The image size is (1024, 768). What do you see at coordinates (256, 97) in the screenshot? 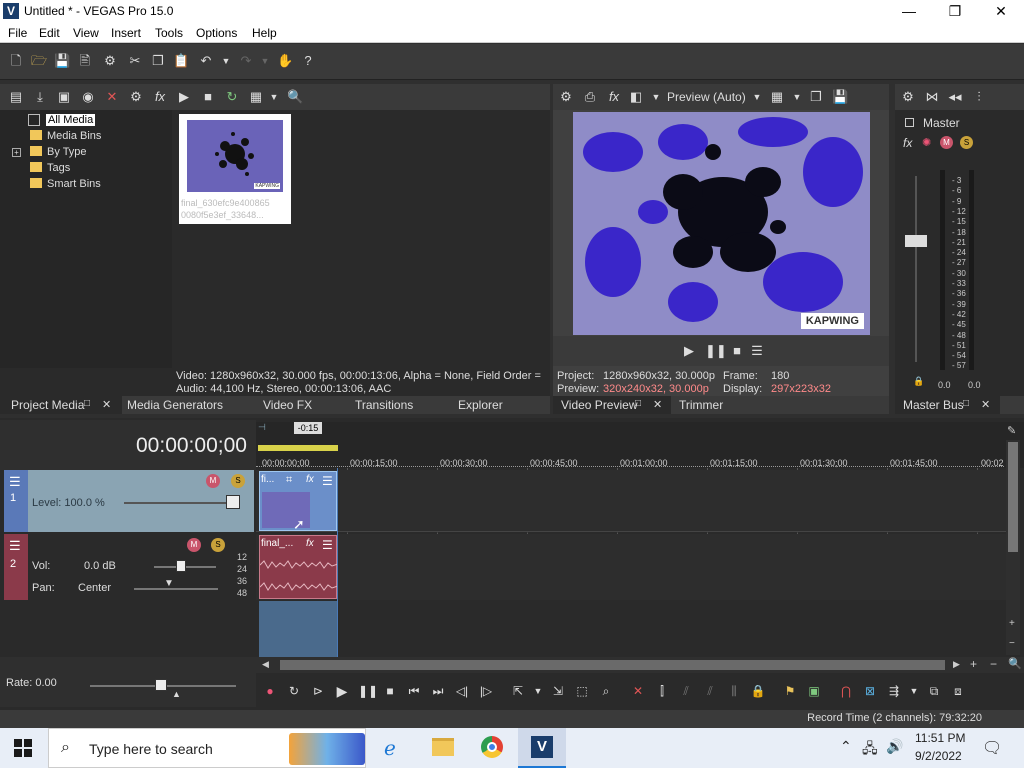
I see `views-icon: ▦` at bounding box center [256, 97].